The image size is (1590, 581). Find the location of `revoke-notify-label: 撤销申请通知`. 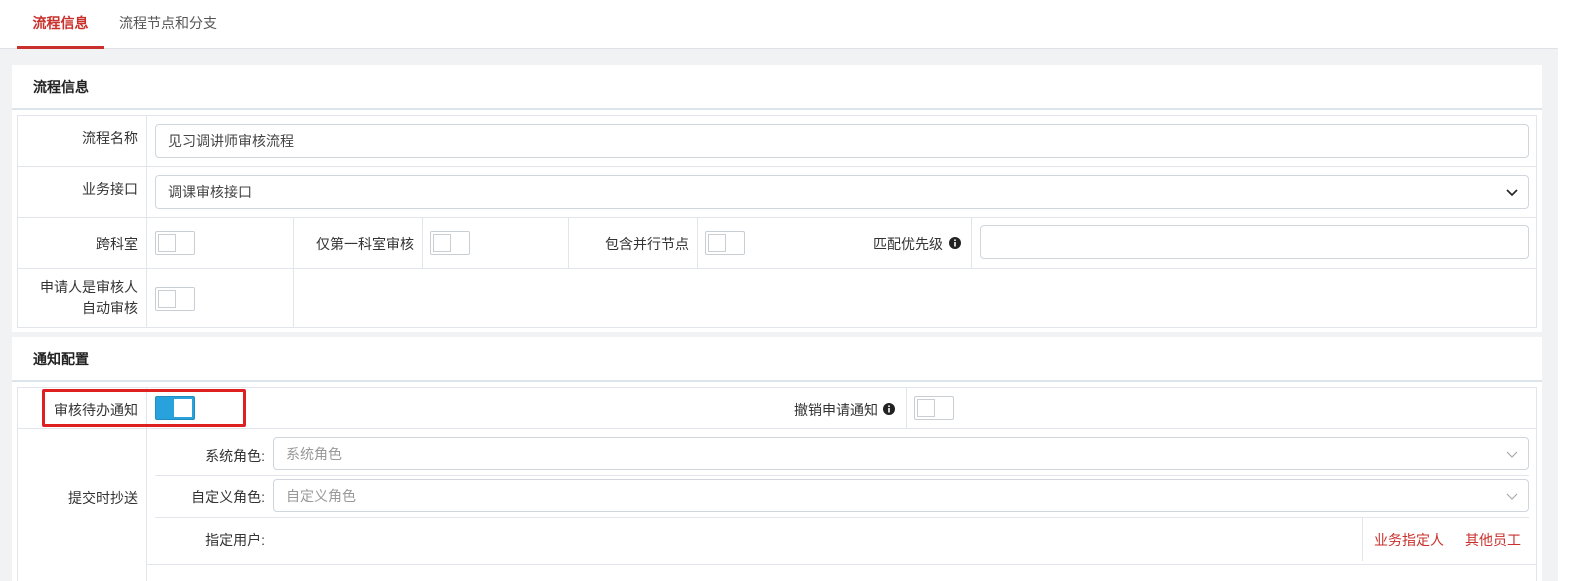

revoke-notify-label: 撤销申请通知 is located at coordinates (836, 410).